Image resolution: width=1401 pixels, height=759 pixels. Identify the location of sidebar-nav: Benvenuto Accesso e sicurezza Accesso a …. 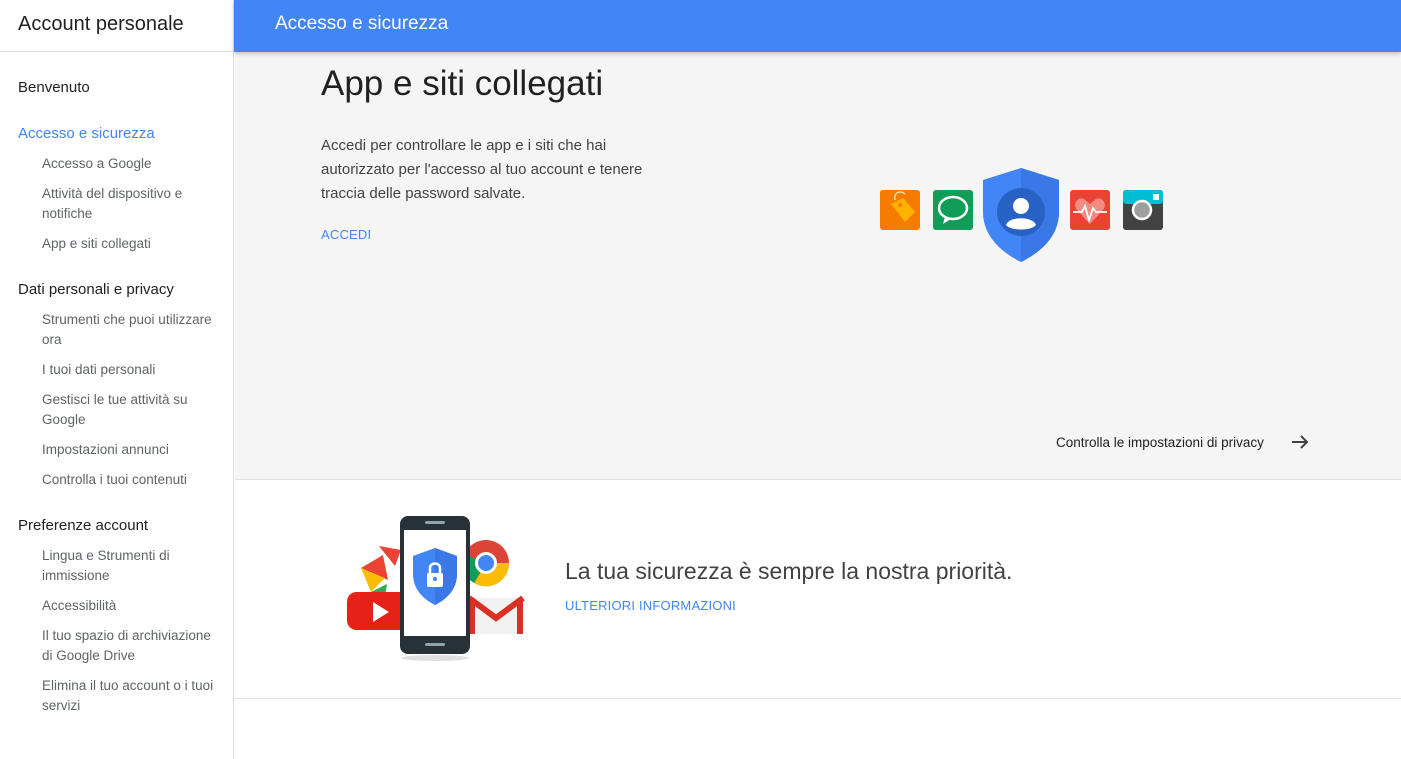
(116, 384).